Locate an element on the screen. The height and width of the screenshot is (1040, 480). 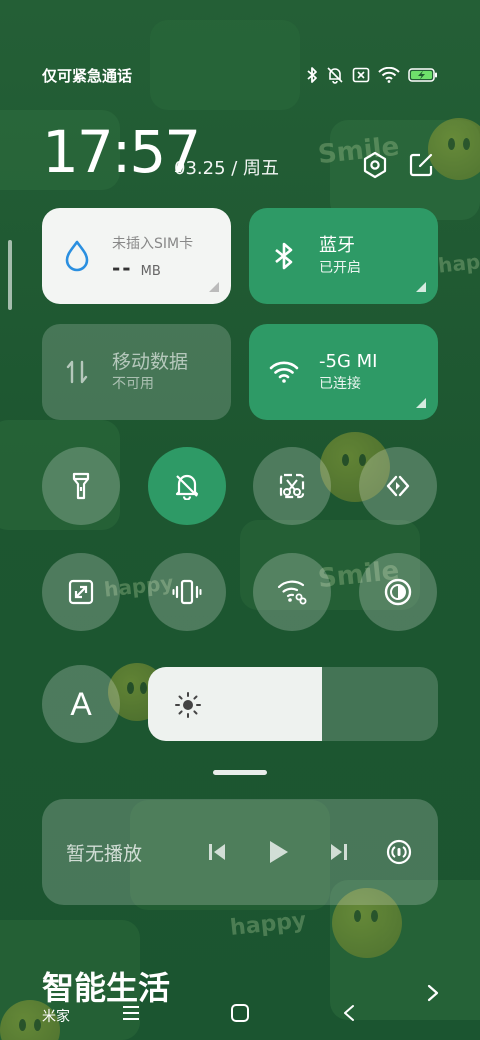
wifi-link-icon is located at coordinates (292, 592).